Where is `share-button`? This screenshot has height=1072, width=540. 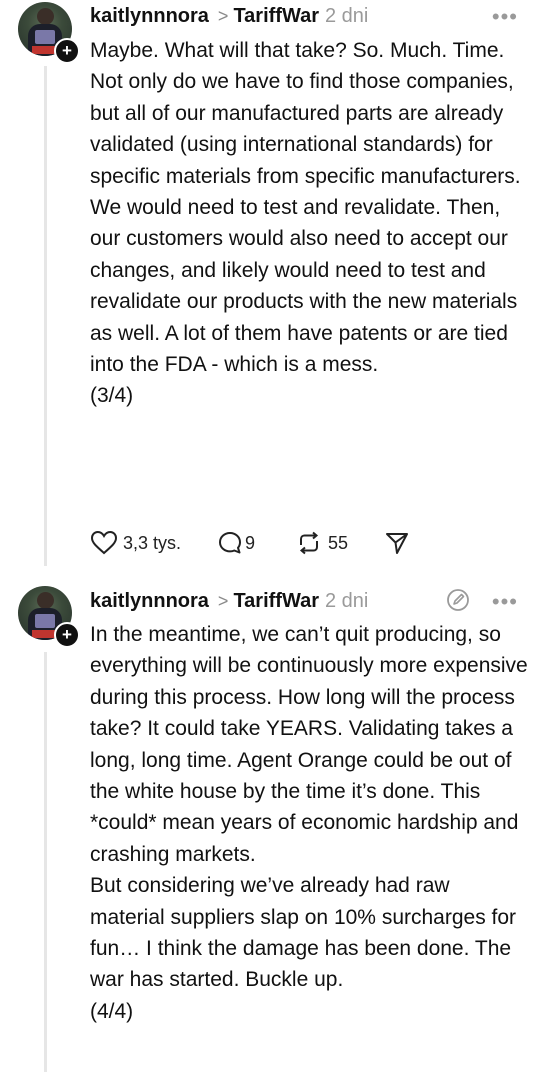 share-button is located at coordinates (397, 543).